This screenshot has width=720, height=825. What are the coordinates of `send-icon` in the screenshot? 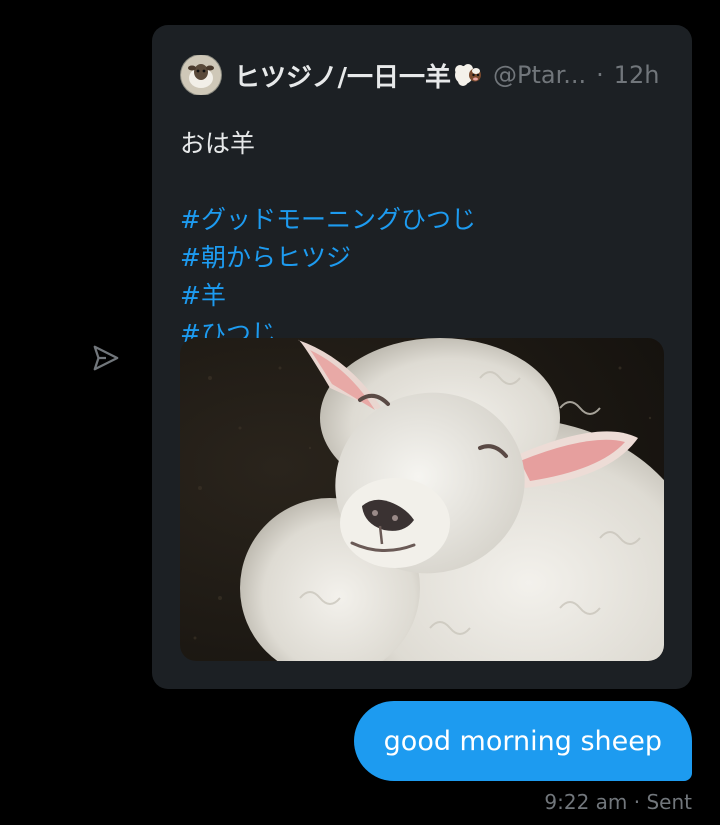 It's located at (106, 358).